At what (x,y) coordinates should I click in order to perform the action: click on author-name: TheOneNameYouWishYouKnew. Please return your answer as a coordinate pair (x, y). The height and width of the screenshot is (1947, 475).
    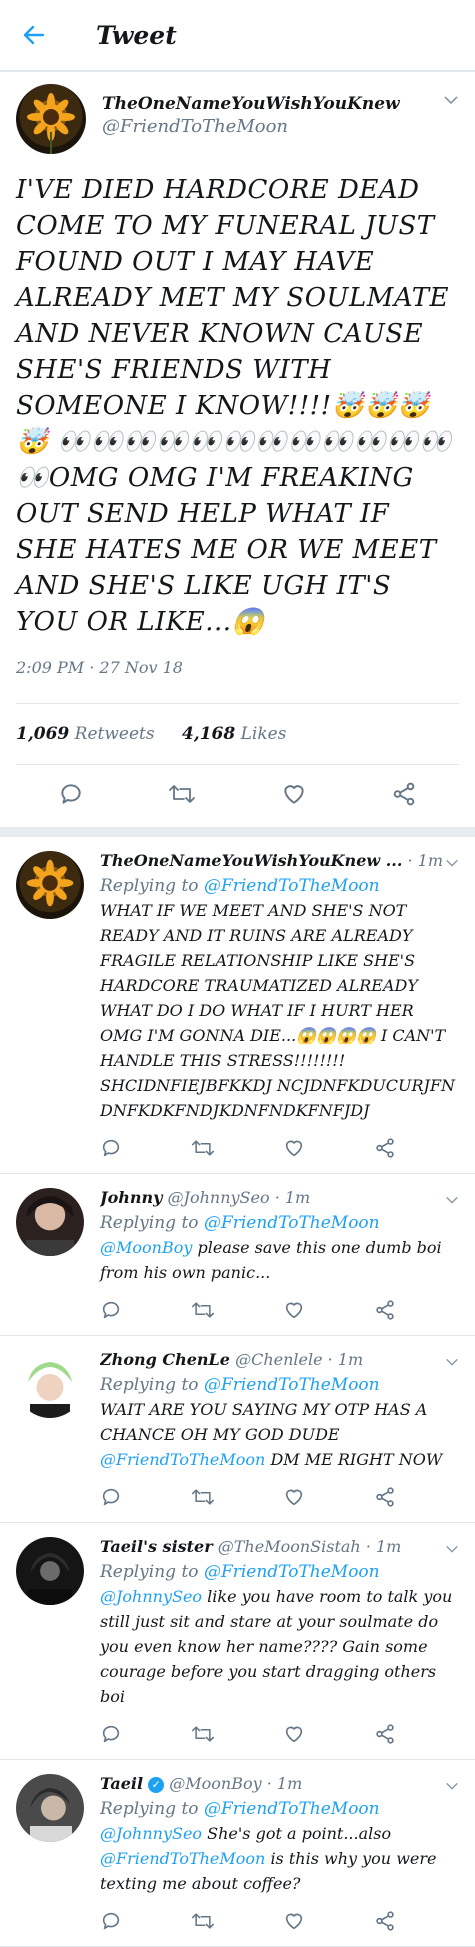
    Looking at the image, I should click on (251, 104).